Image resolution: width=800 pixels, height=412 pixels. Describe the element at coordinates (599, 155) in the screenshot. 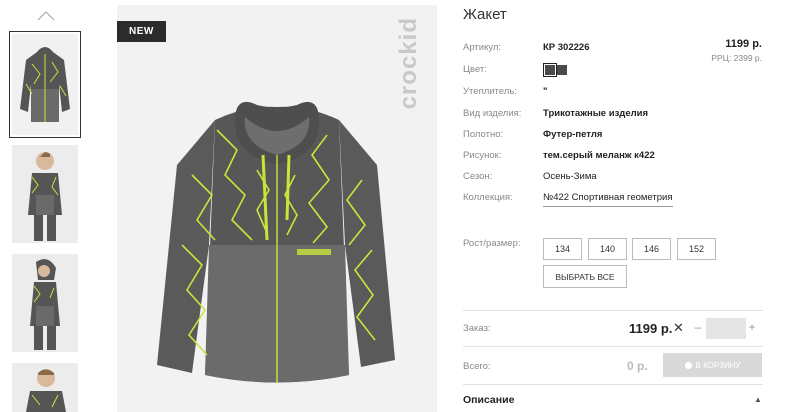

I see `pattern-value: тем.серый меланж к422` at that location.